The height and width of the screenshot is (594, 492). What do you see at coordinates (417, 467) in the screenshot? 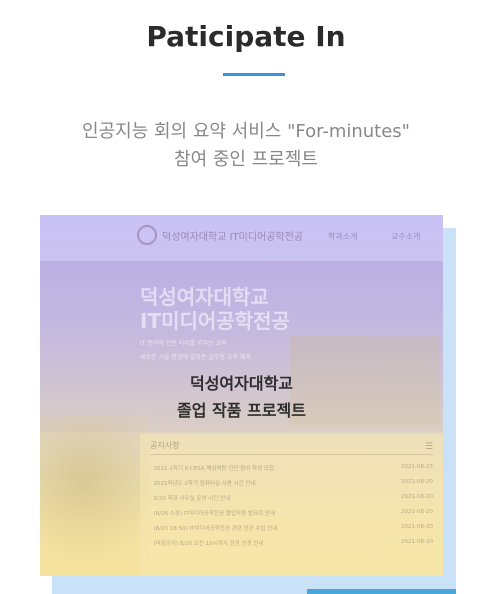
I see `notice-date: 2021-08-27` at bounding box center [417, 467].